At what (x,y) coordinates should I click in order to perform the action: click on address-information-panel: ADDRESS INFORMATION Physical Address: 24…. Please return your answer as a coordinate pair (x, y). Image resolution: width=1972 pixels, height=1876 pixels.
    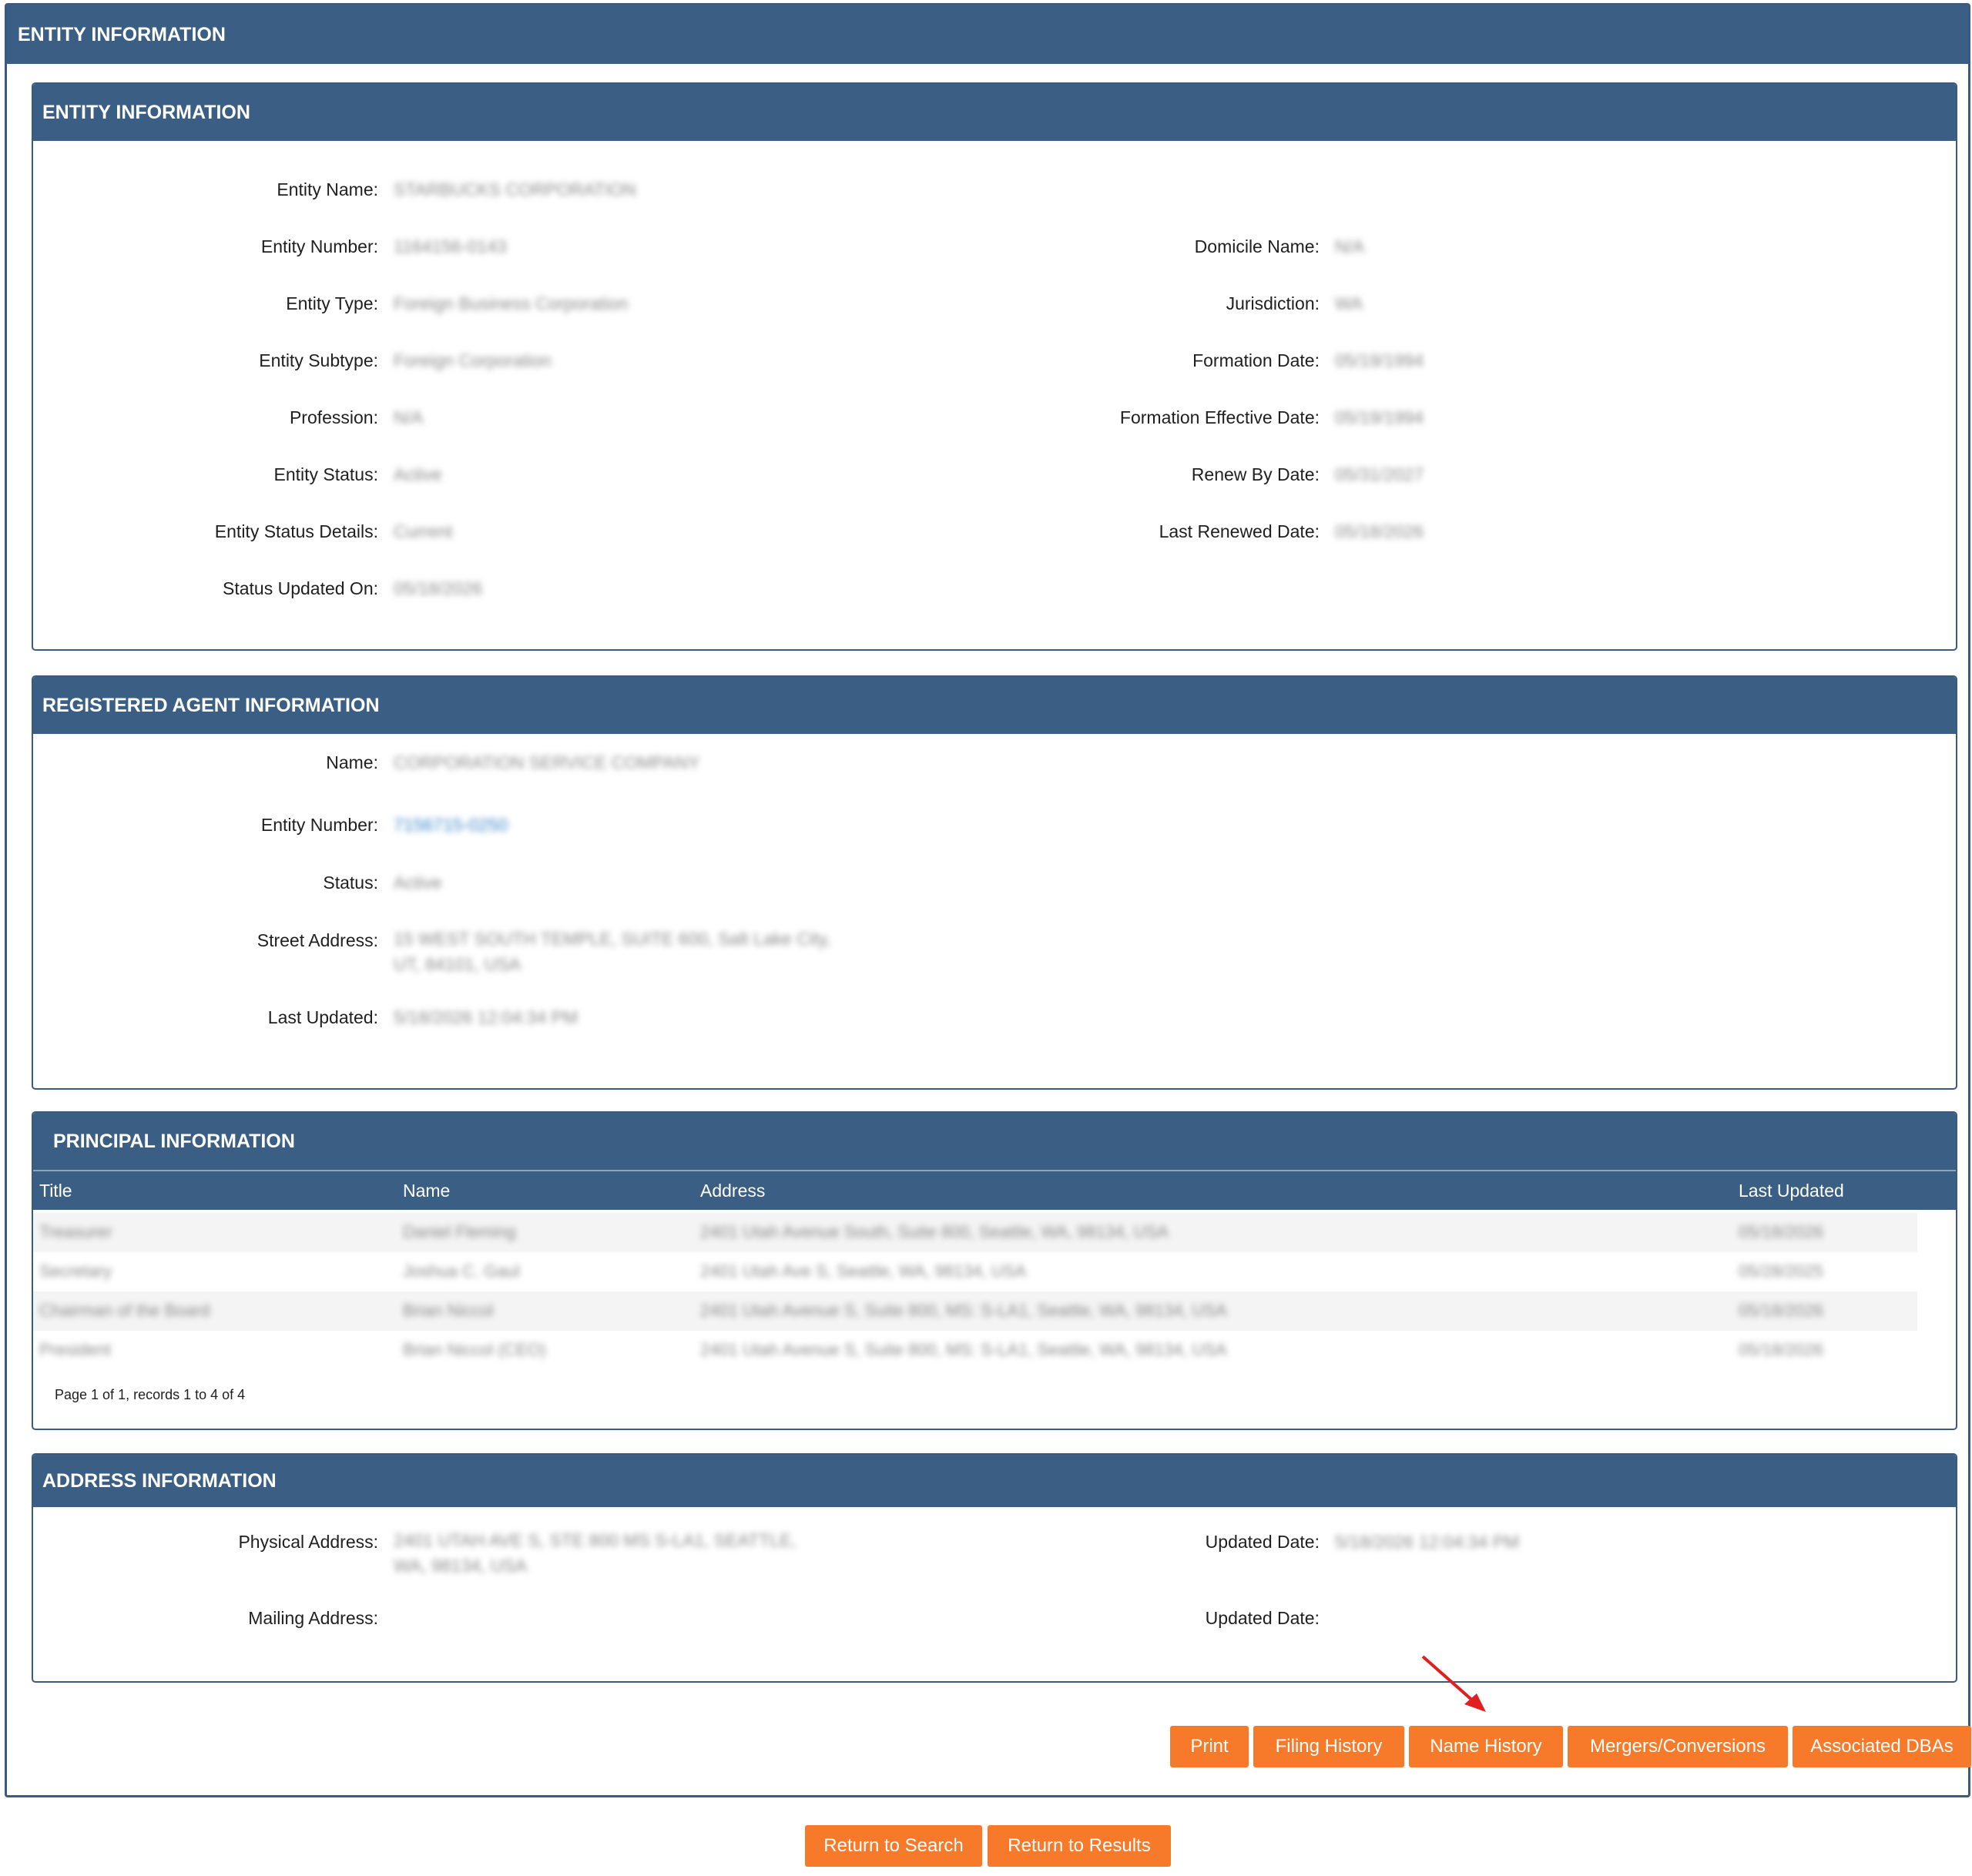
    Looking at the image, I should click on (994, 1568).